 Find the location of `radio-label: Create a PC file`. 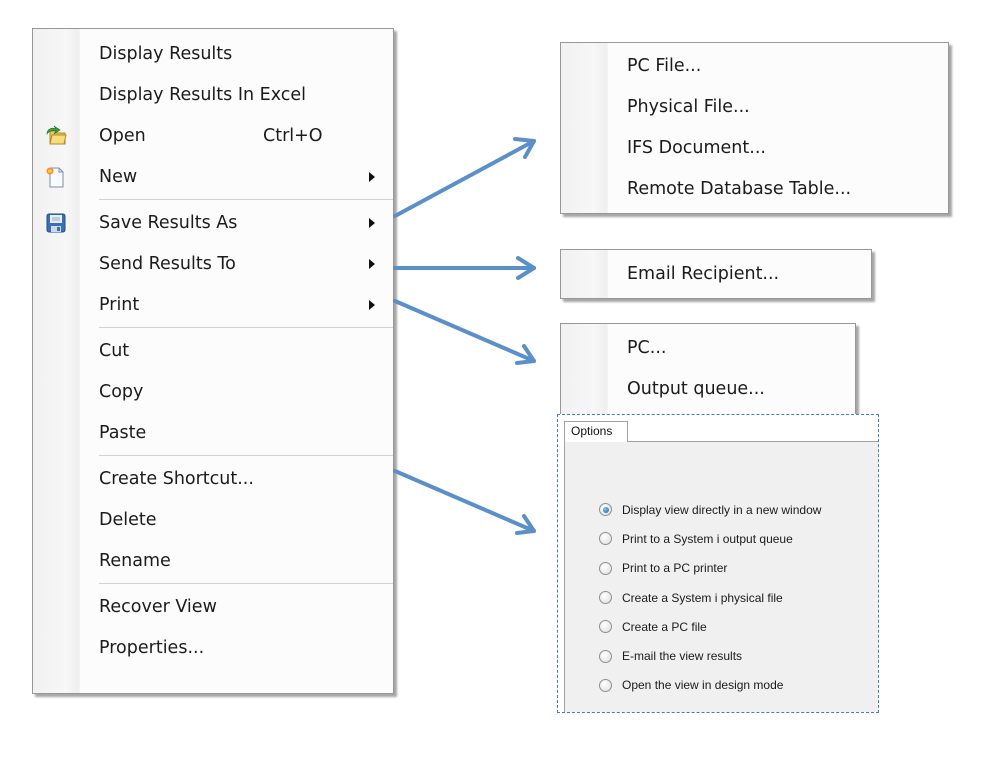

radio-label: Create a PC file is located at coordinates (664, 626).